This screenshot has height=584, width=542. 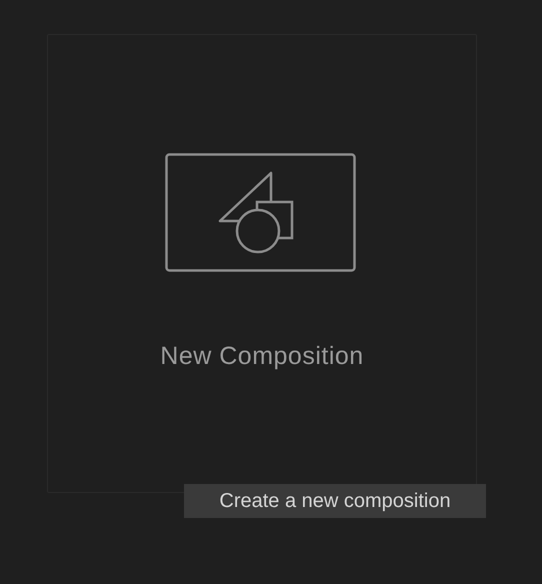 I want to click on tooltip: Create a new composition, so click(x=335, y=501).